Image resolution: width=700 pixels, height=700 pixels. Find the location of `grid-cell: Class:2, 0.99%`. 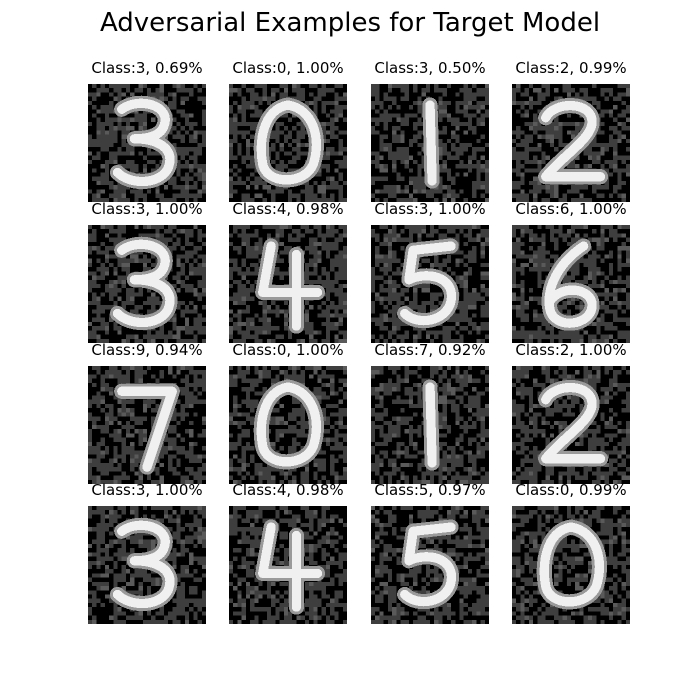

grid-cell: Class:2, 0.99% is located at coordinates (571, 130).